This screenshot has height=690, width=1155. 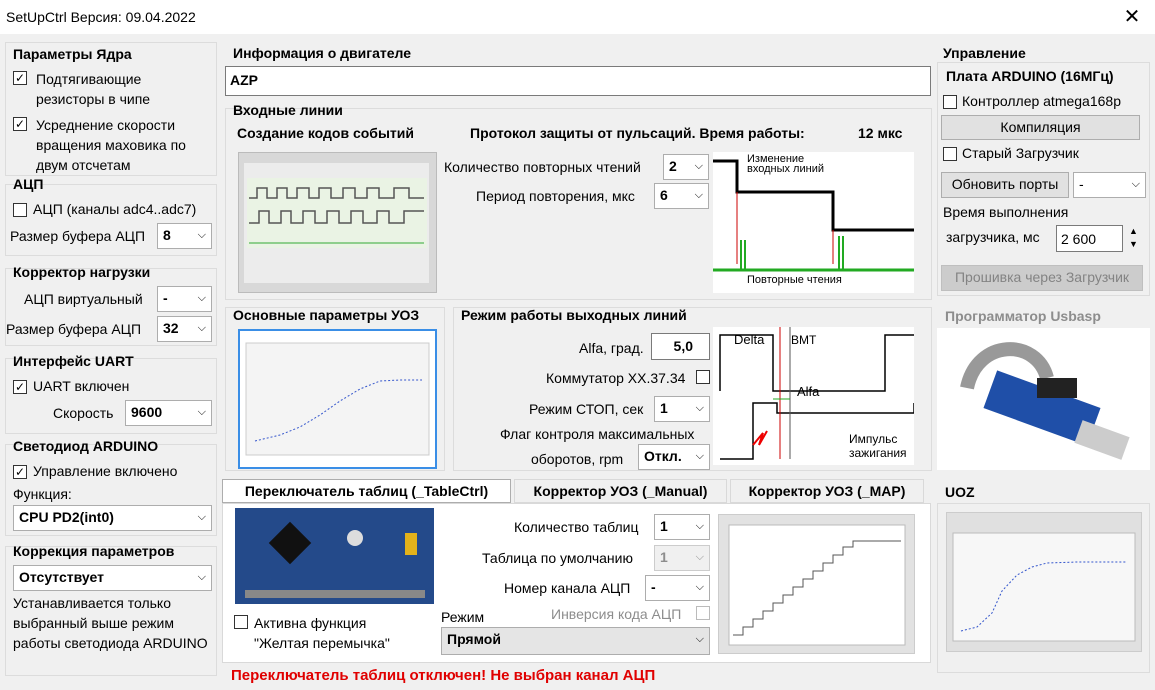 I want to click on exec-label-1: Время выполнения, so click(x=1006, y=212).